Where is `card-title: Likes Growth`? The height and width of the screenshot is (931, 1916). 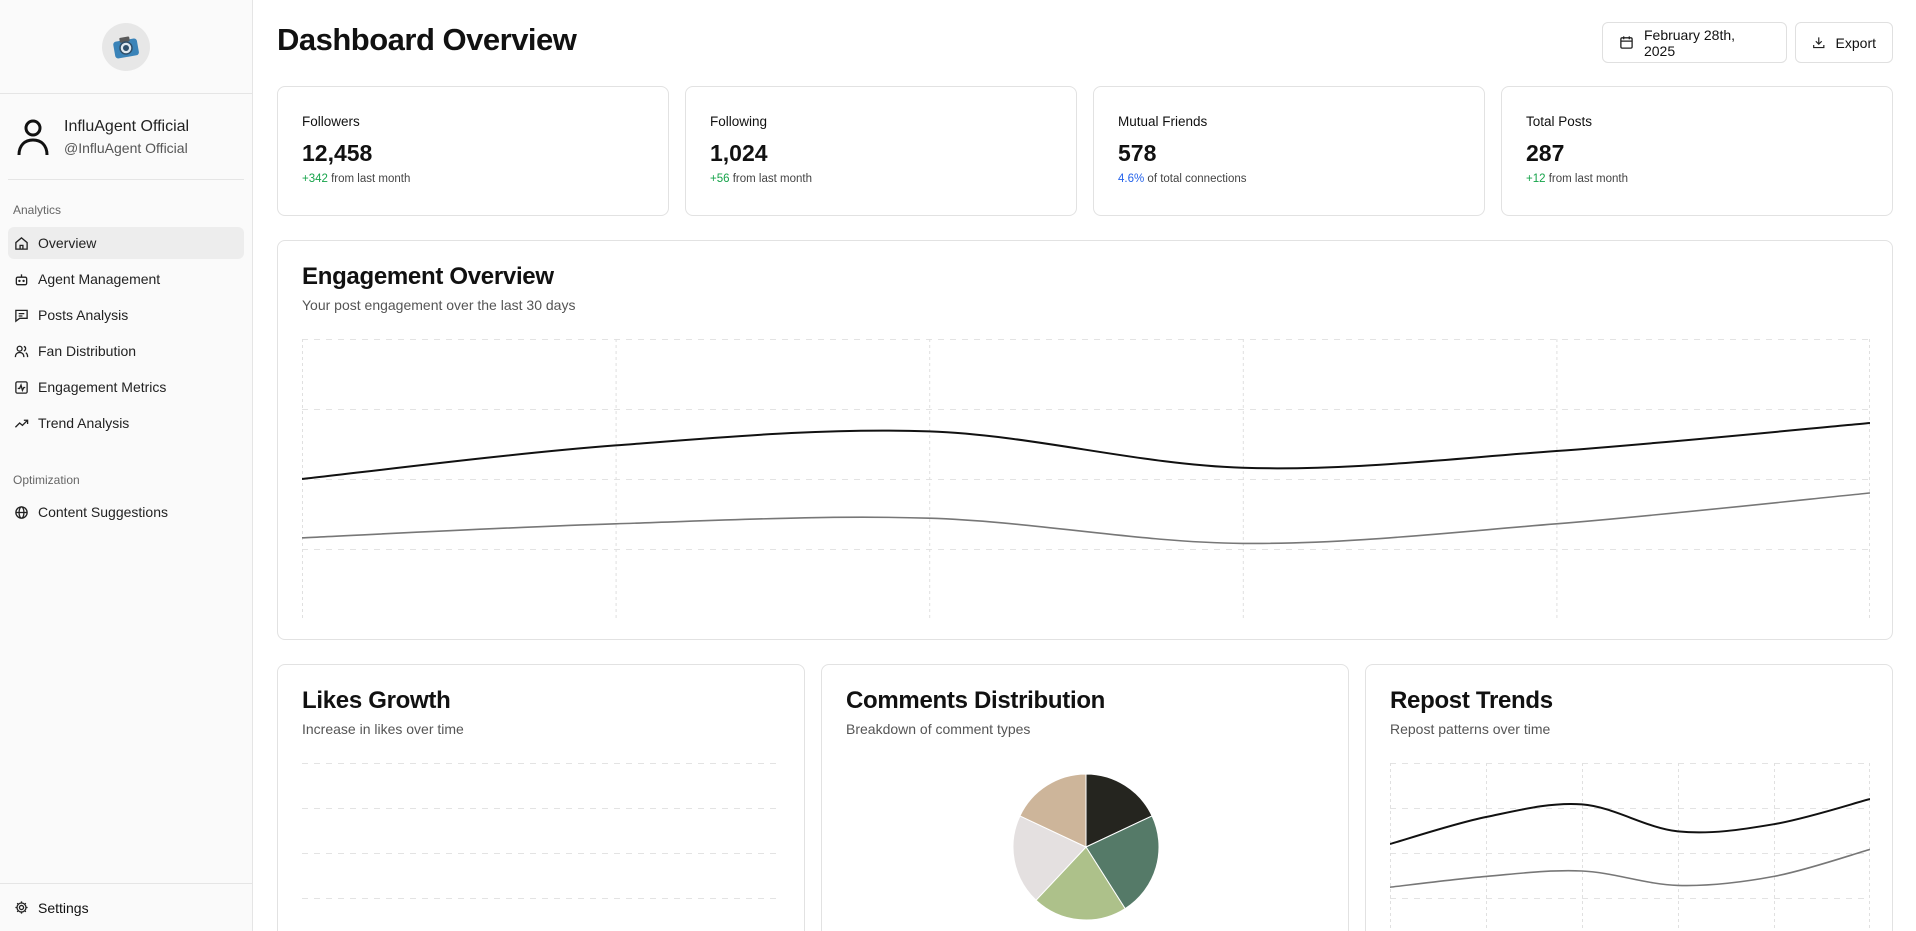 card-title: Likes Growth is located at coordinates (376, 700).